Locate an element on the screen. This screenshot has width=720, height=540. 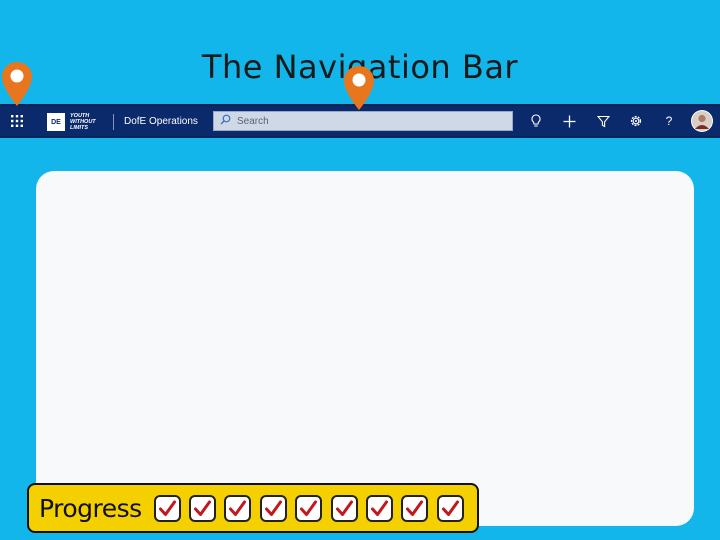
progress-label: Progress is located at coordinates (90, 508).